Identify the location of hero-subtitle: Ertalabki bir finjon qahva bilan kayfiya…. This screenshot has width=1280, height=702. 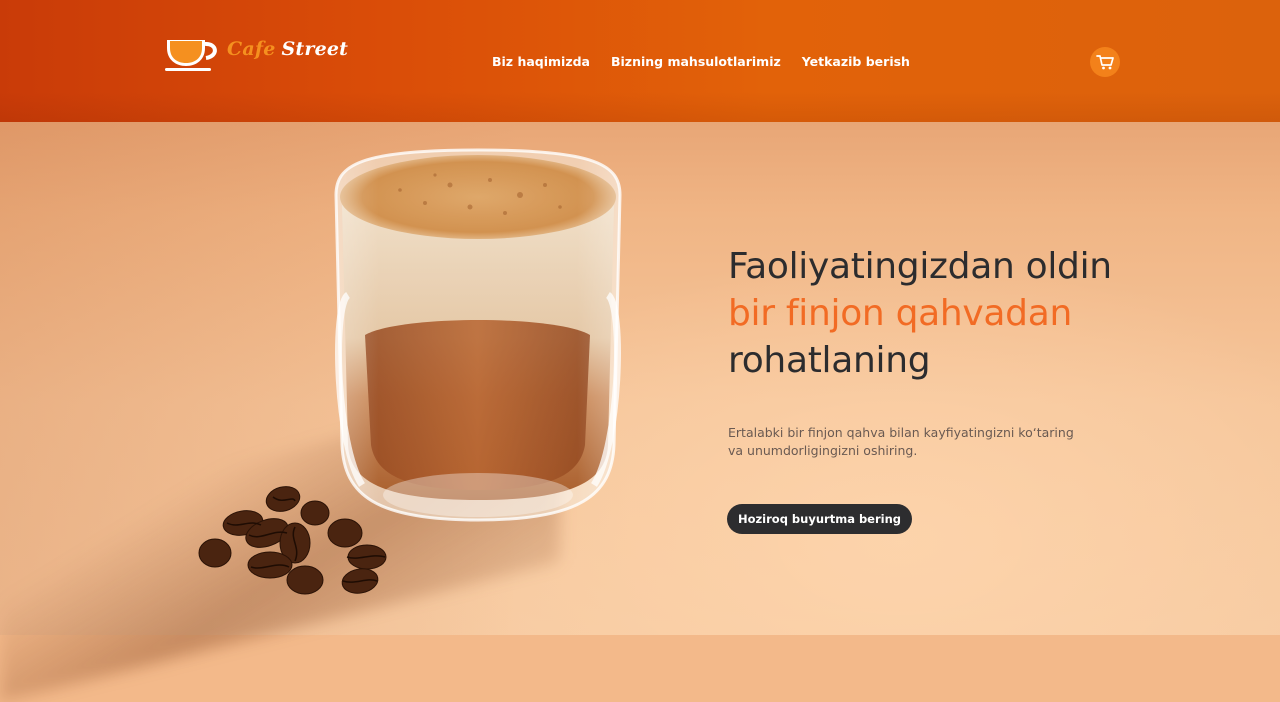
(908, 442).